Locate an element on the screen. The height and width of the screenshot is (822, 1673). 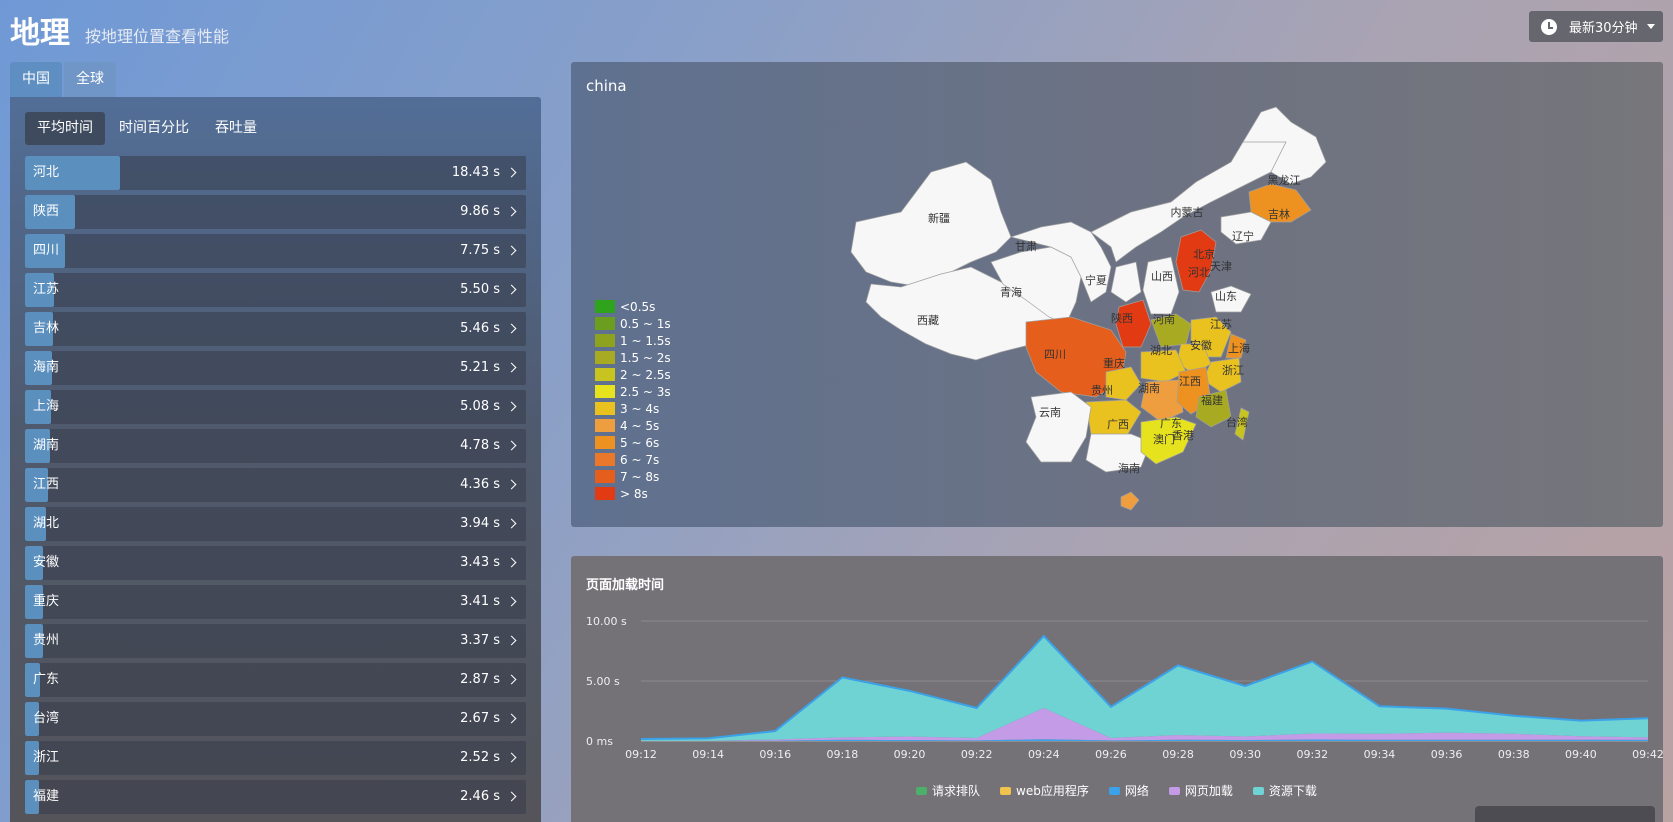
chart-legend-item: 请求排队 is located at coordinates (948, 790).